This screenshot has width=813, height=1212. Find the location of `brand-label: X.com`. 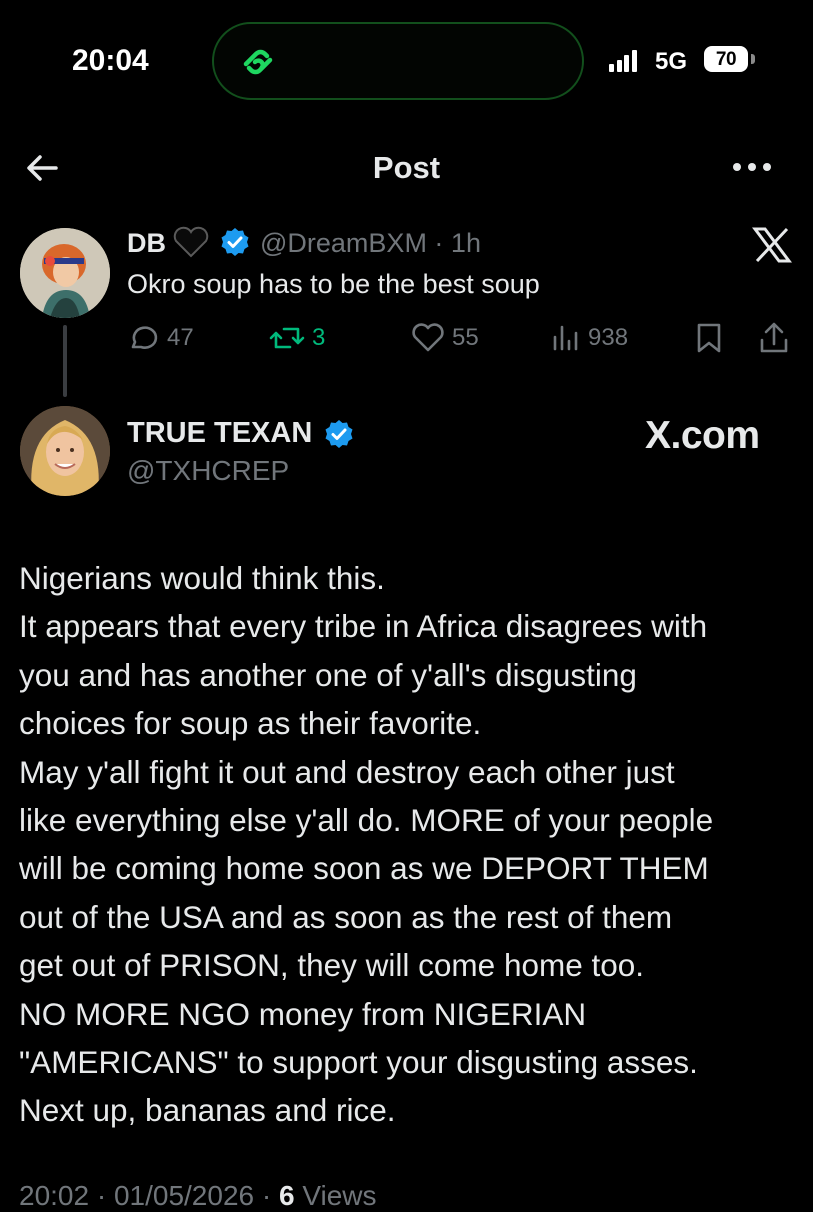

brand-label: X.com is located at coordinates (702, 435).